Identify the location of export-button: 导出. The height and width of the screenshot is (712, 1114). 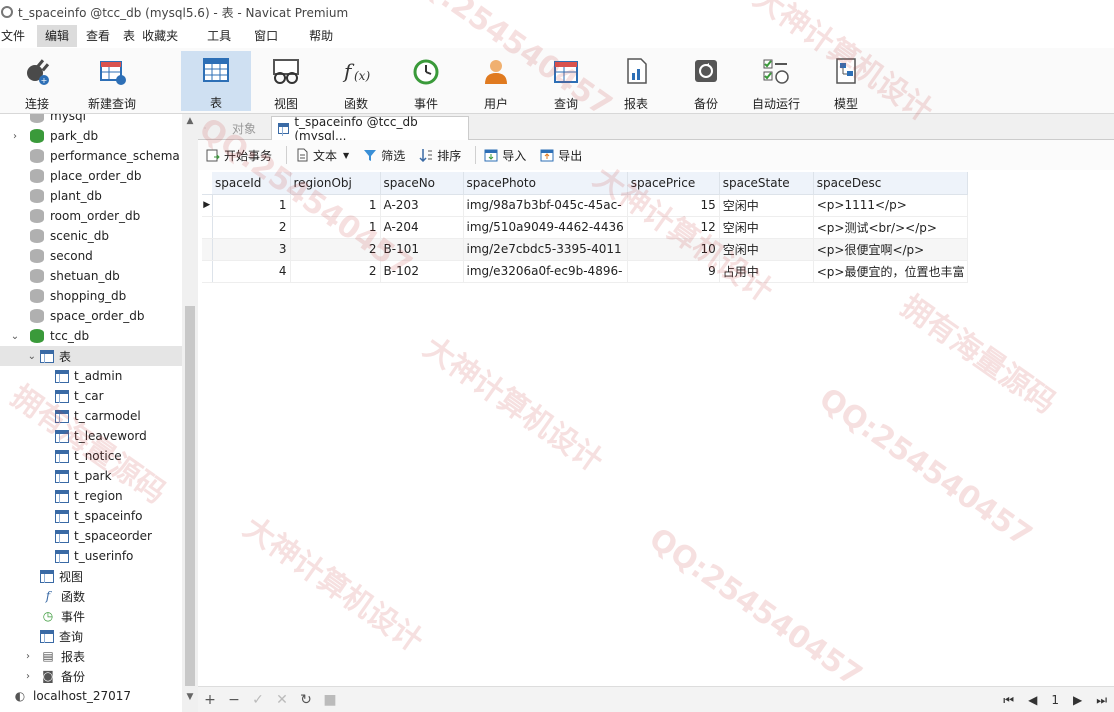
(561, 155).